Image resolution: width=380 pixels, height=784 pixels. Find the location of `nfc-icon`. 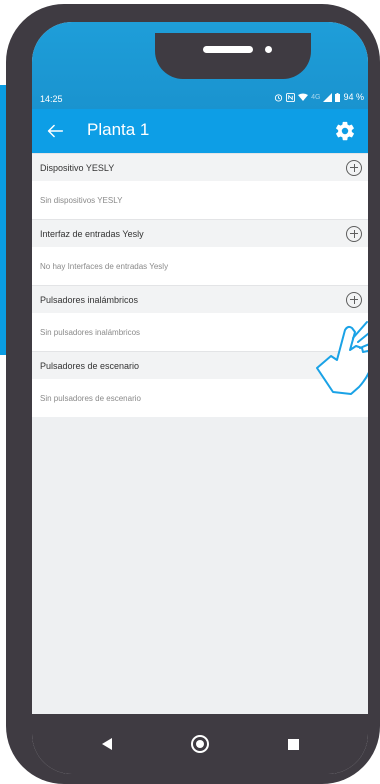

nfc-icon is located at coordinates (291, 97).